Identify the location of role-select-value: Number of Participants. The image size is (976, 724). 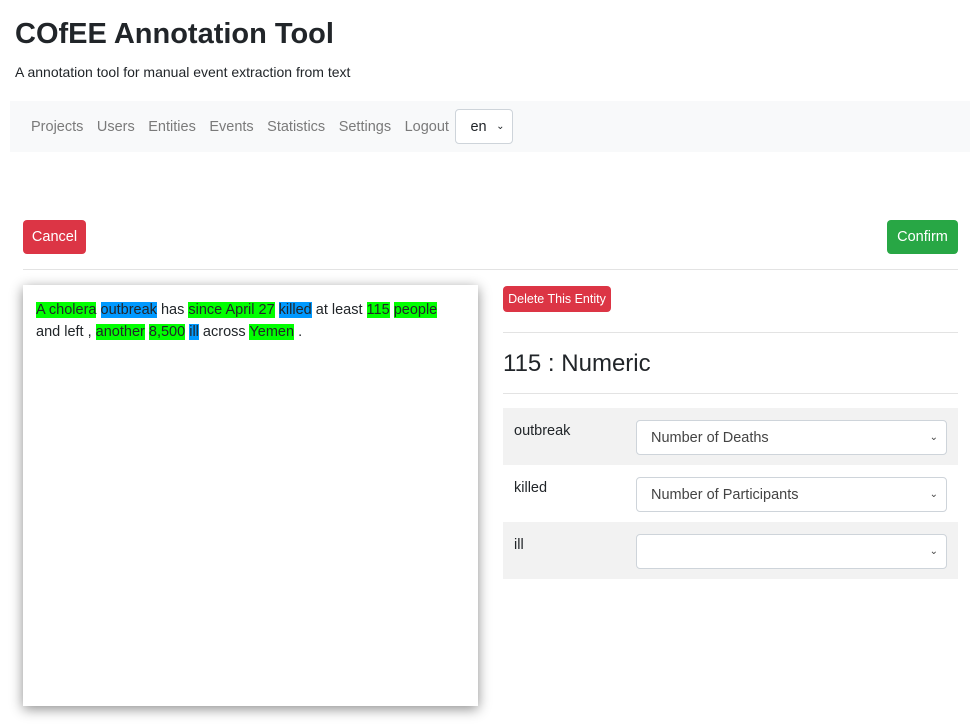
(725, 494).